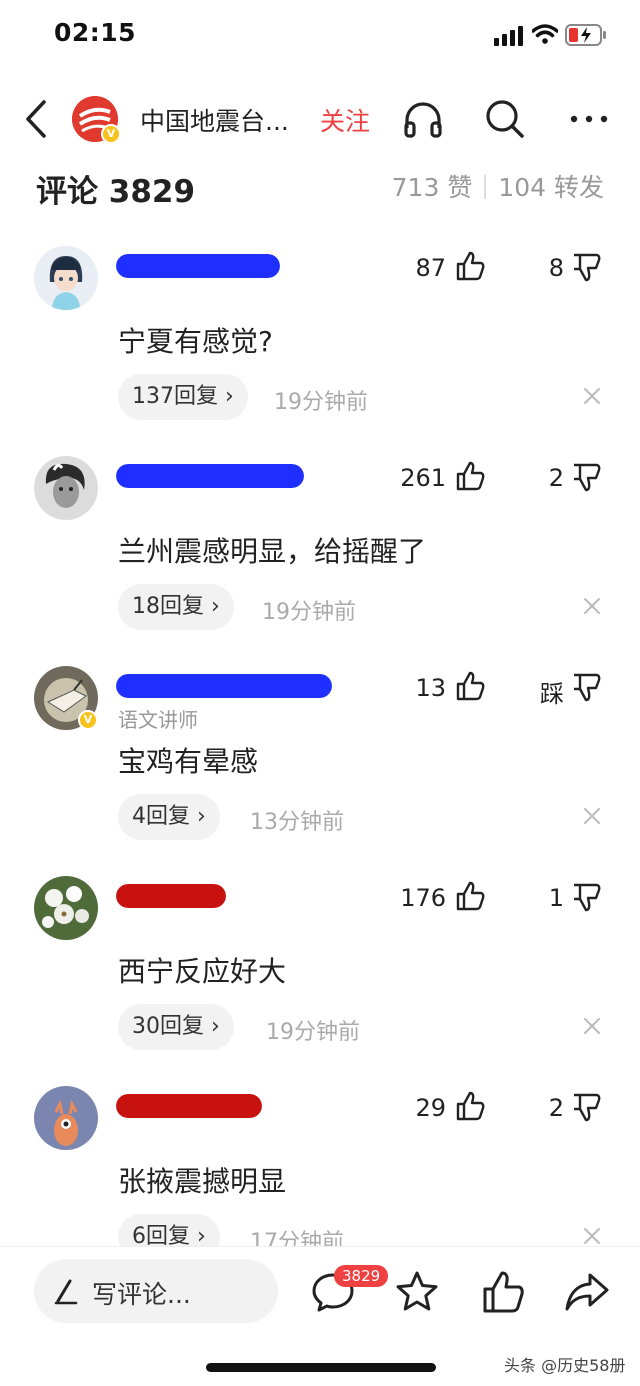 The height and width of the screenshot is (1386, 640). Describe the element at coordinates (556, 268) in the screenshot. I see `dislike-count: 8` at that location.